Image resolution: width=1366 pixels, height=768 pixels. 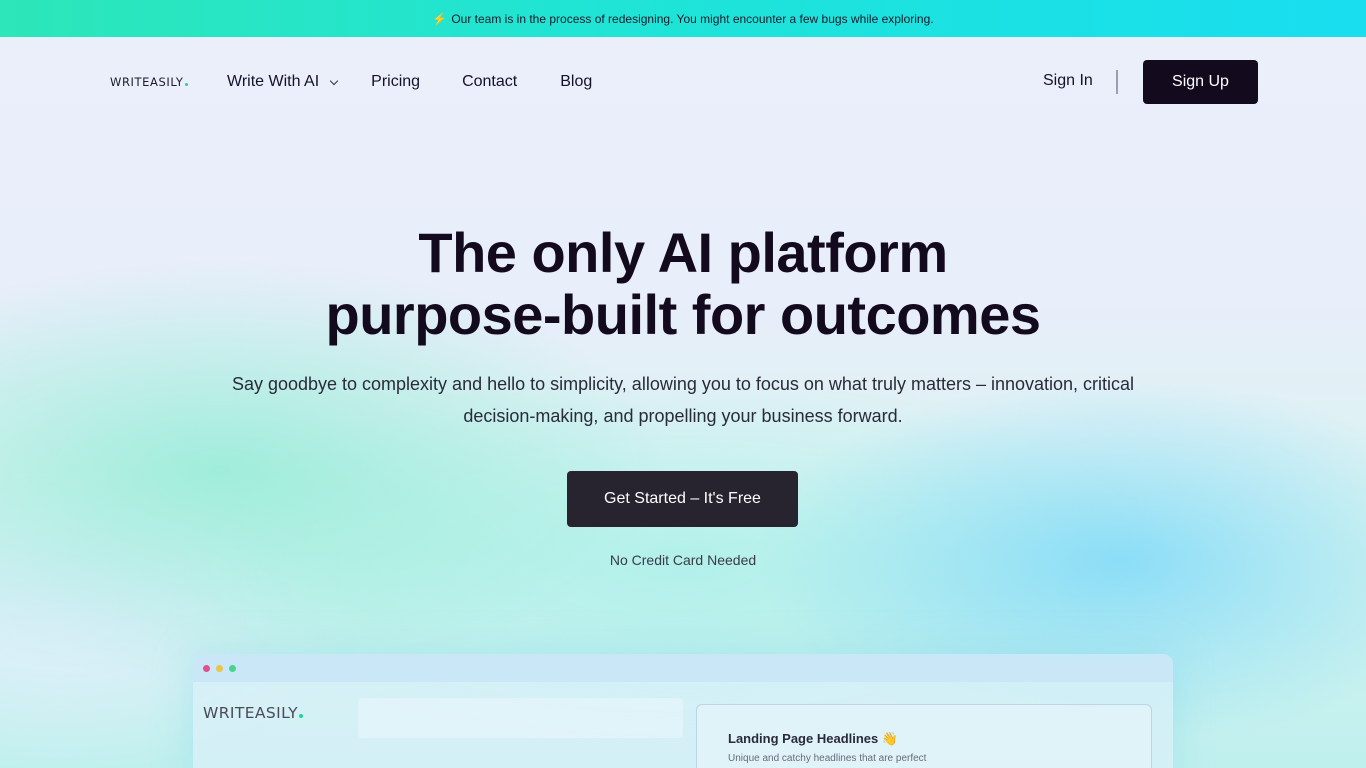 I want to click on nav-divider, so click(x=1117, y=82).